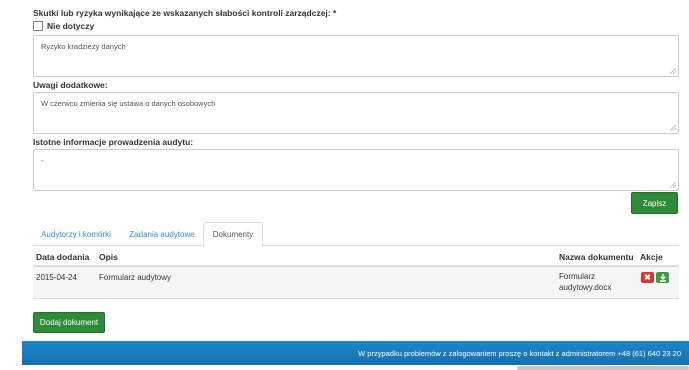 The height and width of the screenshot is (370, 689). I want to click on header-date: Data dodania, so click(63, 257).